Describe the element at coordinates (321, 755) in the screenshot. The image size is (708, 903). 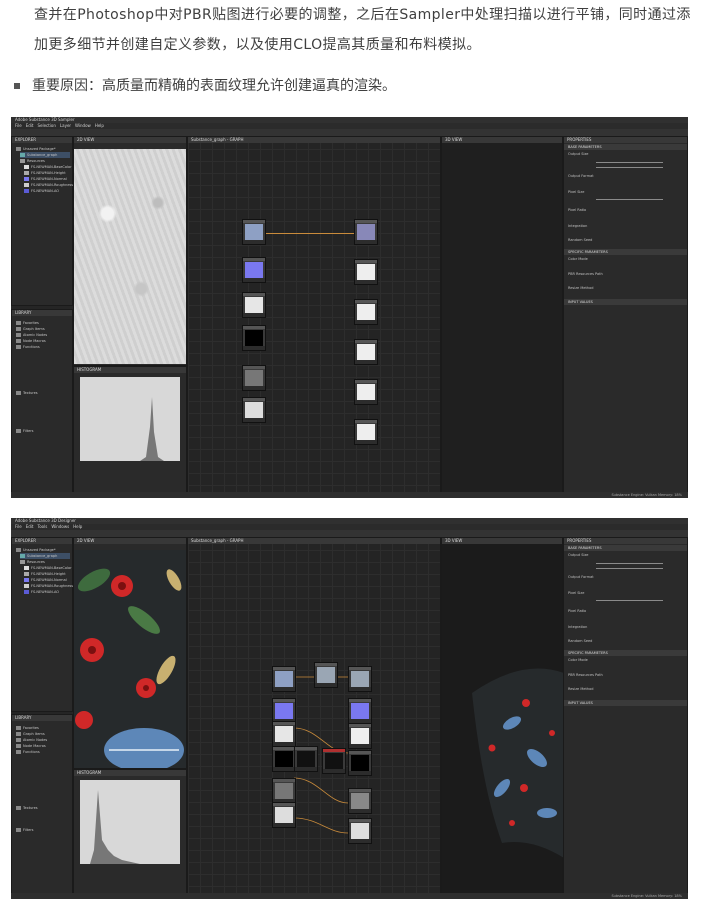
I see `node-links` at that location.